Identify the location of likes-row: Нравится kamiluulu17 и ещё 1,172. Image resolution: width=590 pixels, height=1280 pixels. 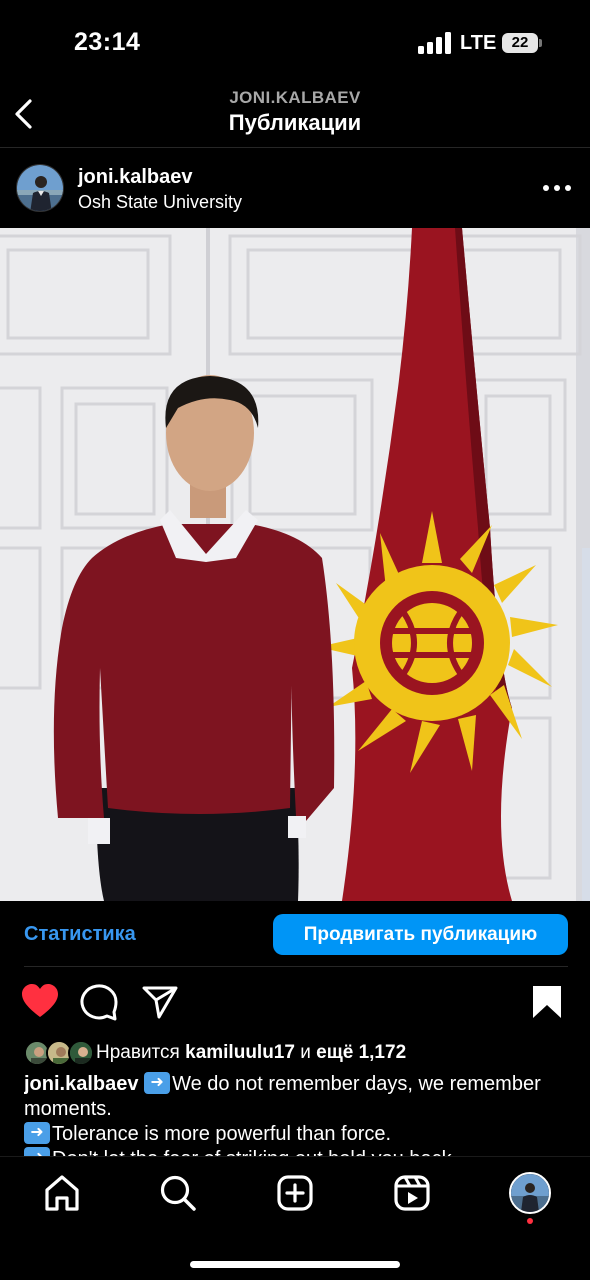
(295, 1053).